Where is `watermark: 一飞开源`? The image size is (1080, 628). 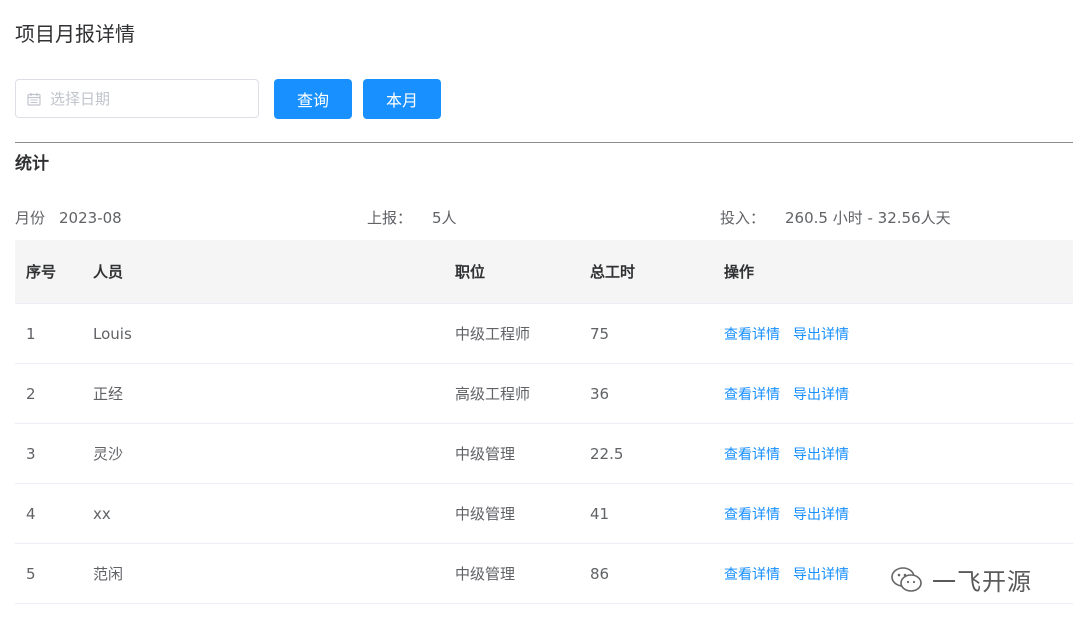
watermark: 一飞开源 is located at coordinates (961, 579).